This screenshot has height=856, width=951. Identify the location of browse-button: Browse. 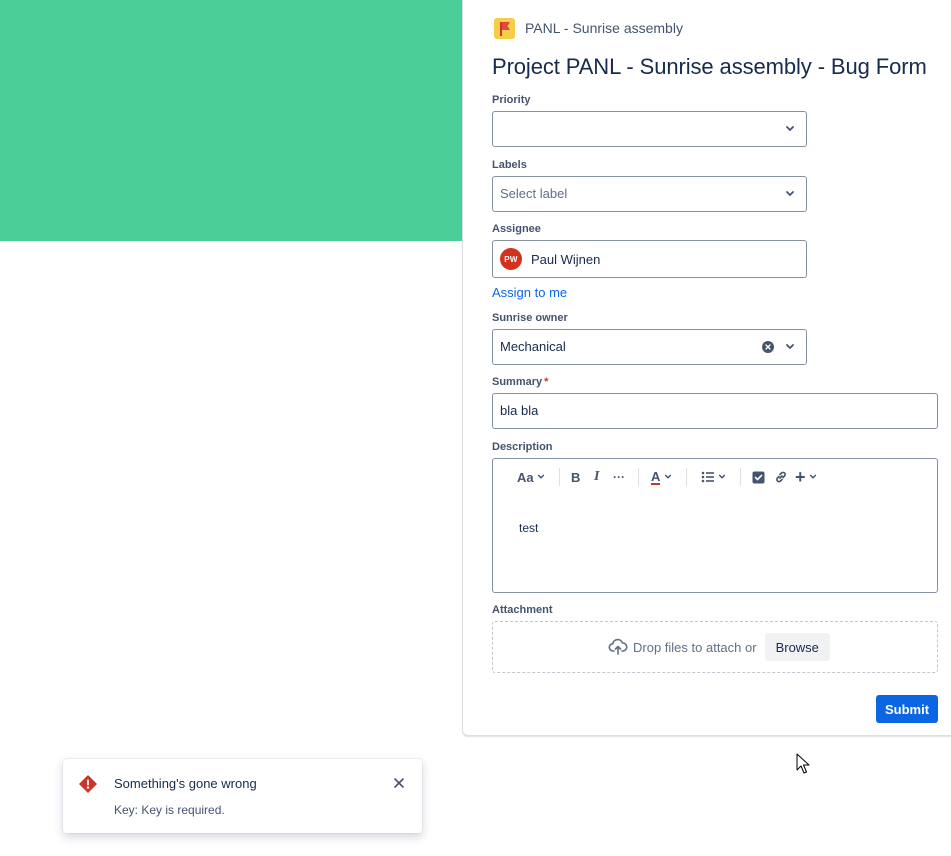
(797, 647).